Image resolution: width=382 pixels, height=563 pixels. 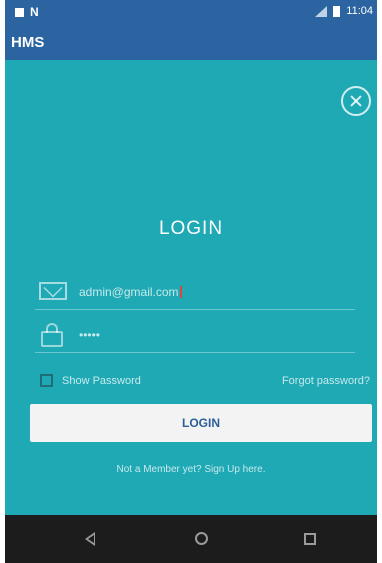 What do you see at coordinates (205, 382) in the screenshot?
I see `login-options-row: Show Password Forgot password?` at bounding box center [205, 382].